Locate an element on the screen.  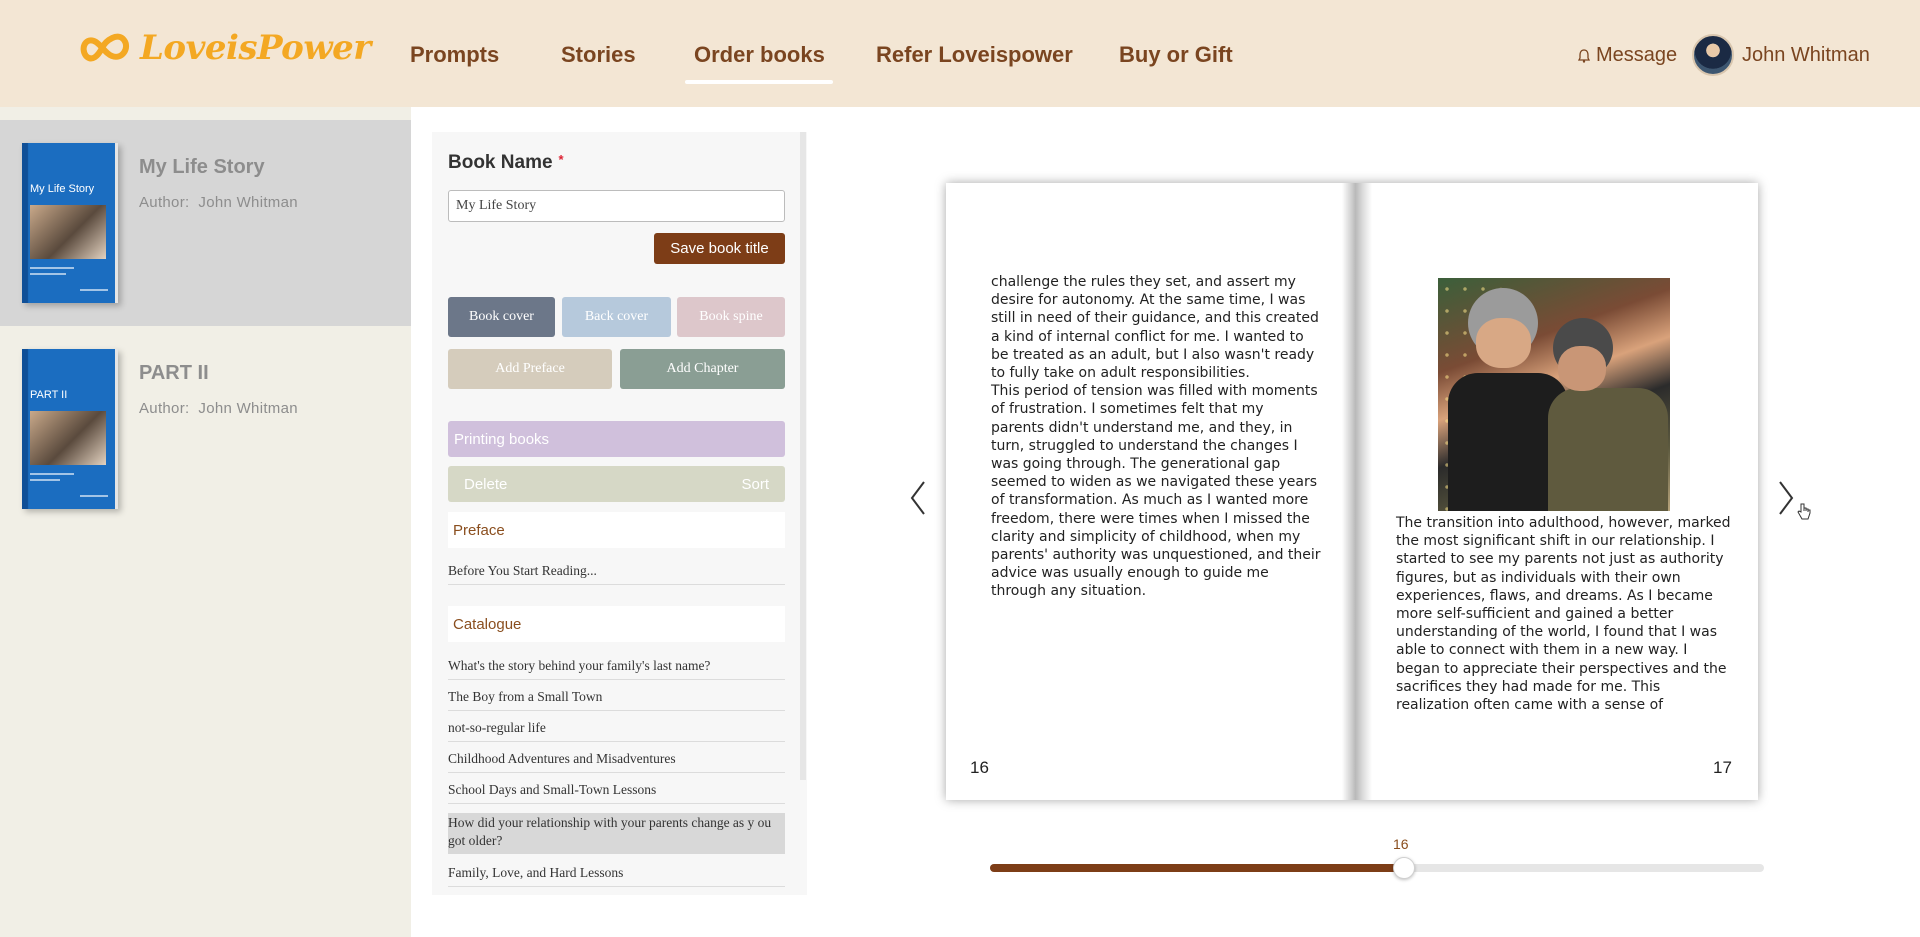
add-preface-button: Add Preface is located at coordinates (530, 369).